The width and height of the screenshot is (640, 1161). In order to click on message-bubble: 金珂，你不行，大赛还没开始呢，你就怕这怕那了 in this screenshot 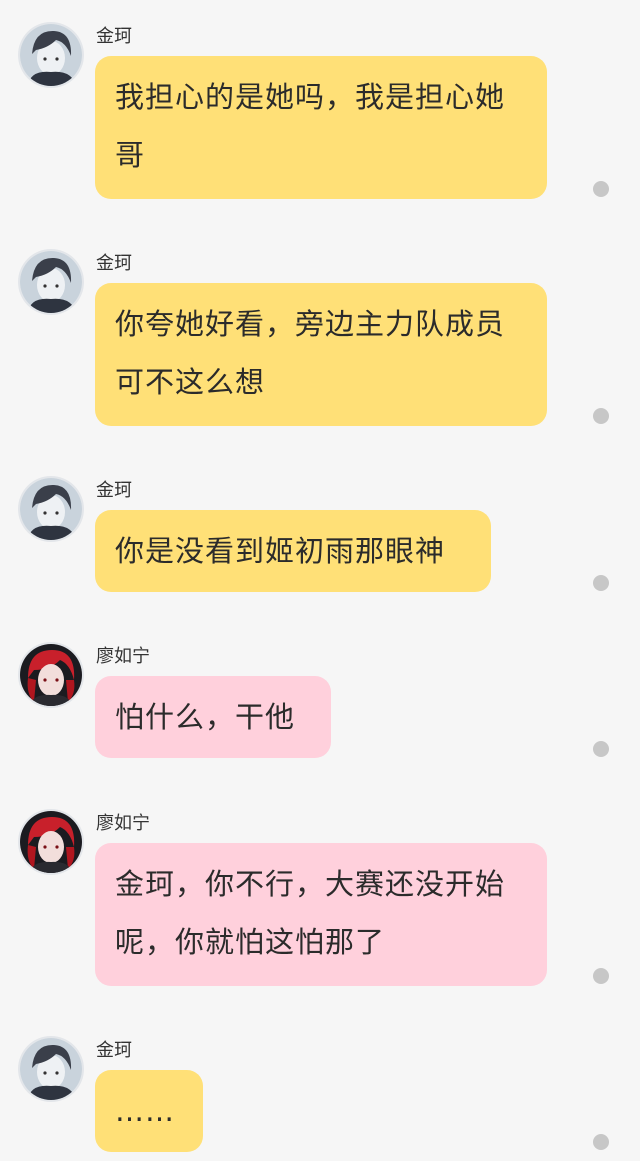, I will do `click(321, 914)`.